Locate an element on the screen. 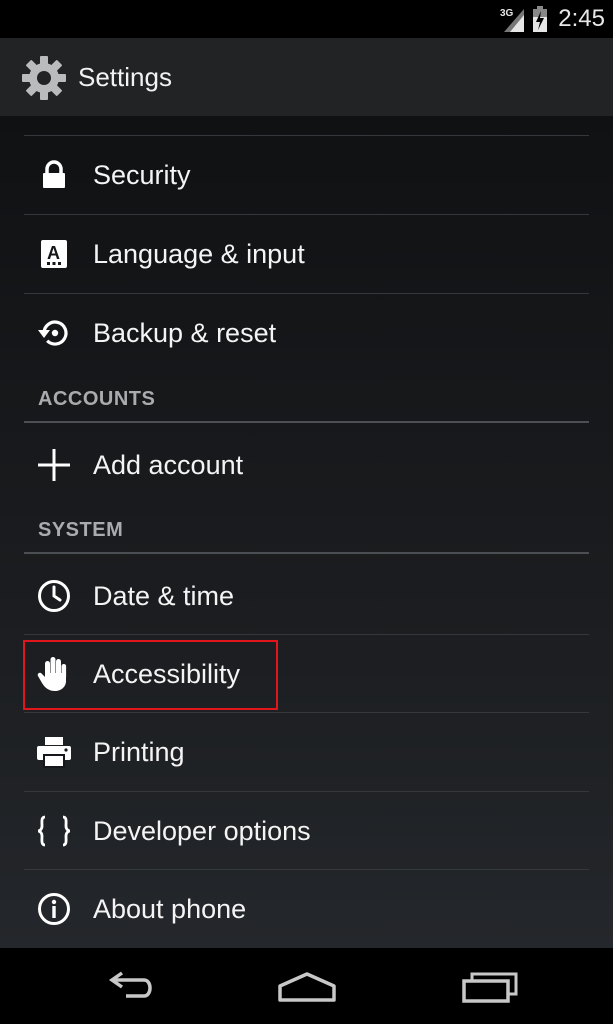  setting-printing: Printing is located at coordinates (306, 752).